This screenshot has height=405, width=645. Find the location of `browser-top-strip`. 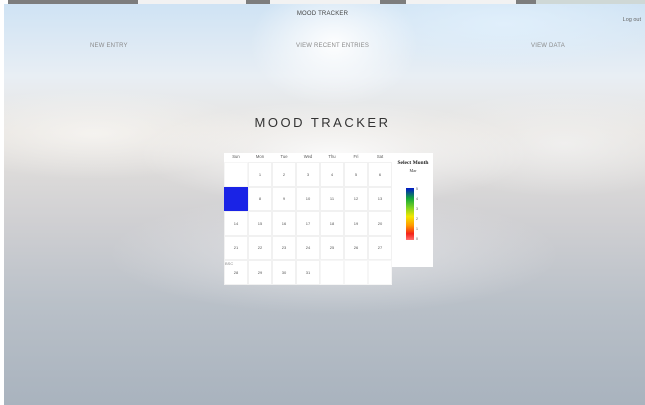

browser-top-strip is located at coordinates (322, 2).